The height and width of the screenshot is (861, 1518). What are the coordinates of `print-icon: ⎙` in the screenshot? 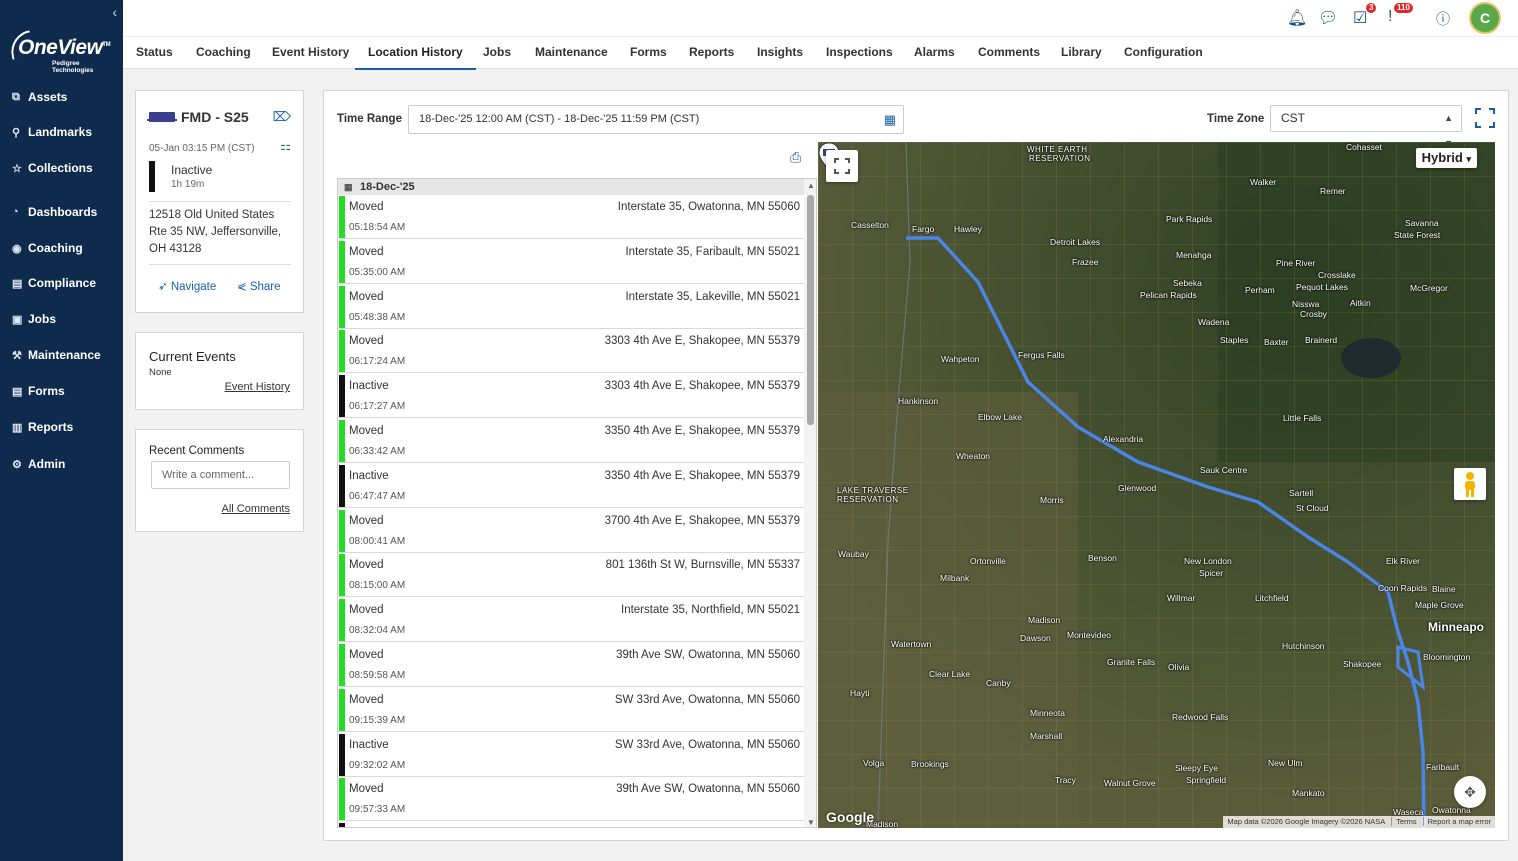 It's located at (795, 157).